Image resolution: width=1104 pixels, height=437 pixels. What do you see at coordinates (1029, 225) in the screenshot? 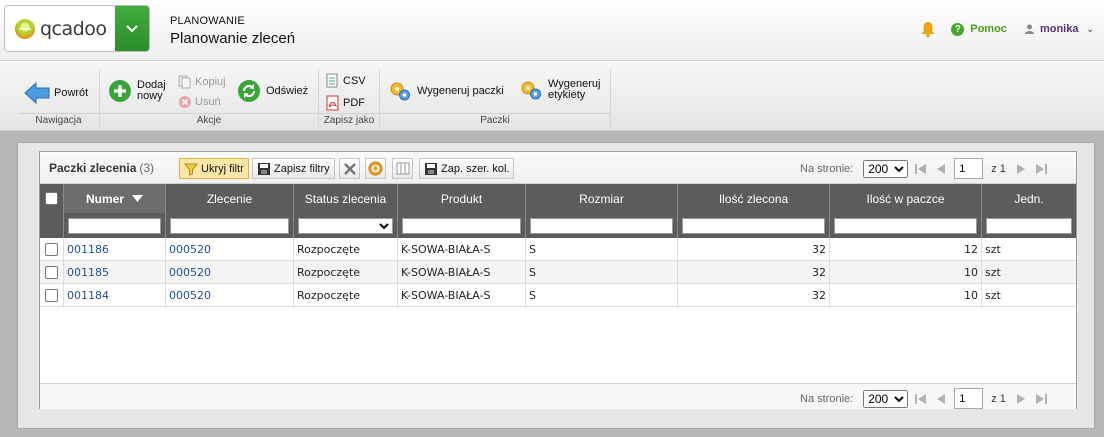
I see `filter-input-jedn` at bounding box center [1029, 225].